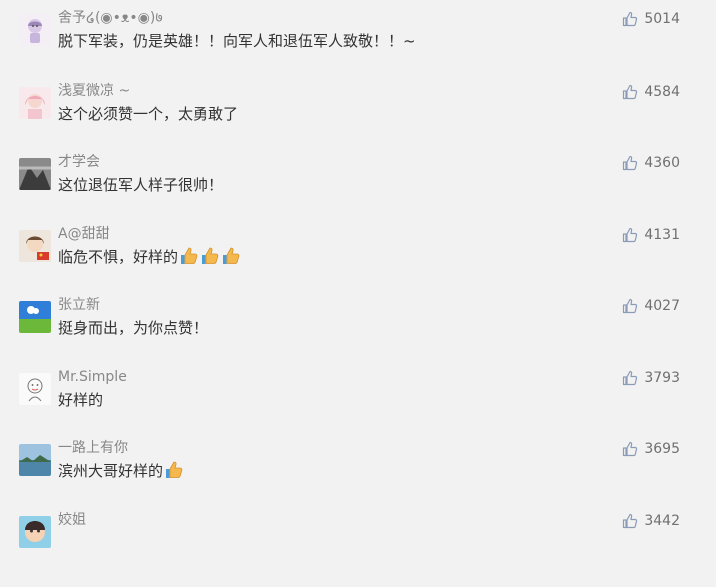 The width and height of the screenshot is (716, 587). What do you see at coordinates (358, 549) in the screenshot?
I see `comment-item: 姣姐 3442` at bounding box center [358, 549].